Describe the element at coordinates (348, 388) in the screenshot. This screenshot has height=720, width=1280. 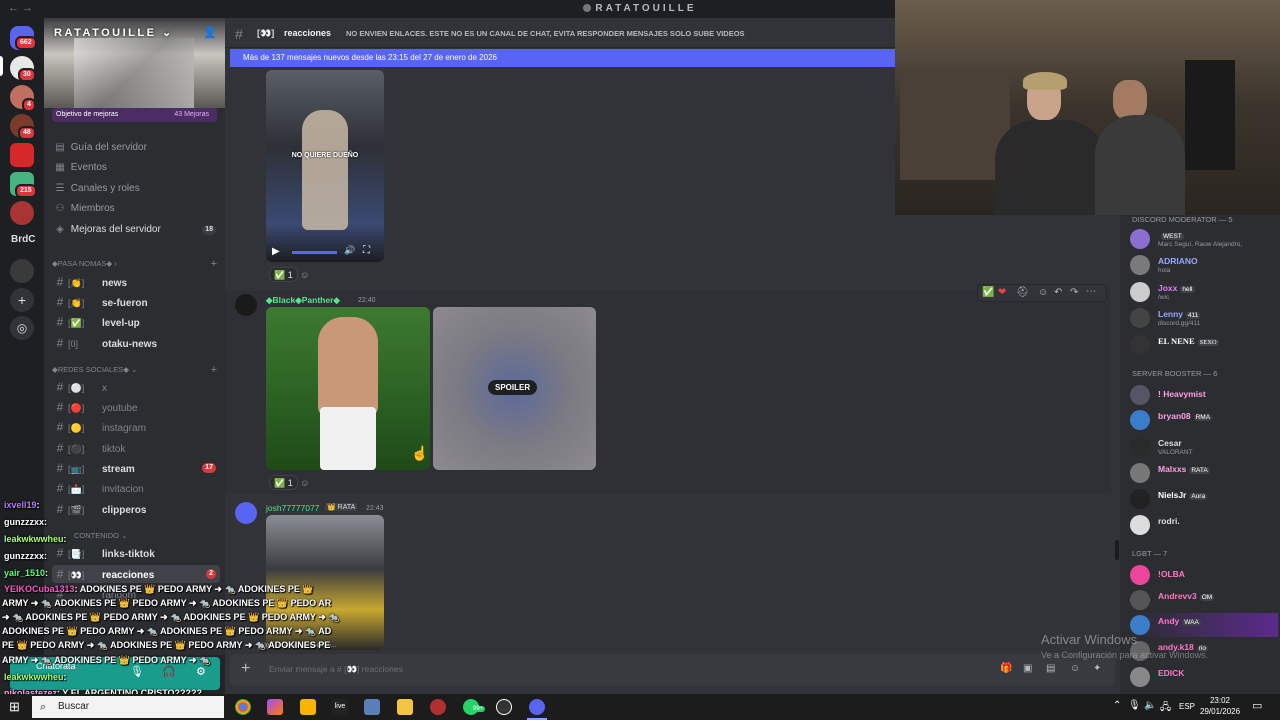
I see `image-attachment` at that location.